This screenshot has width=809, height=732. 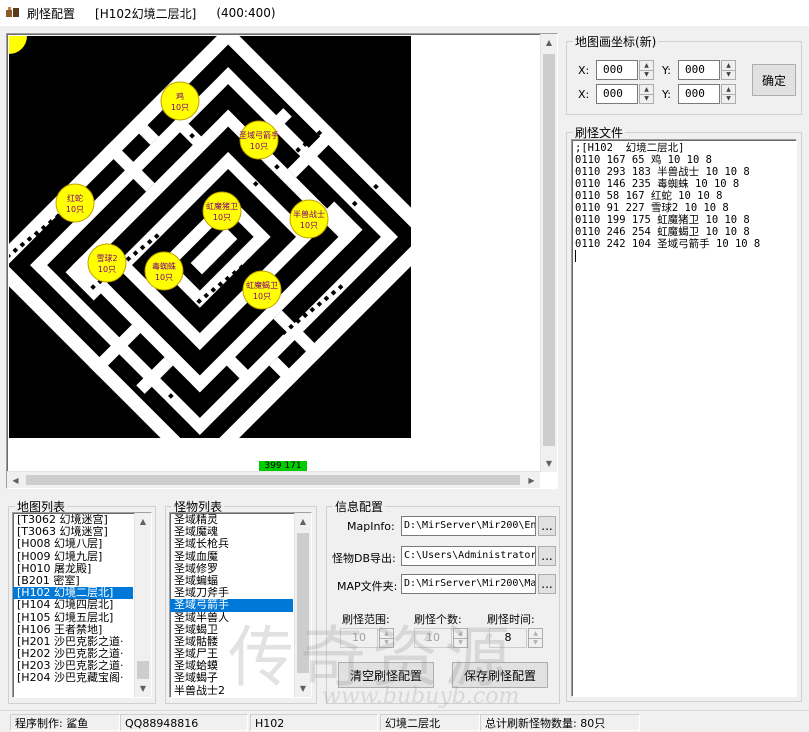 I want to click on map-list-item: [H009 幻境九层], so click(x=73, y=557).